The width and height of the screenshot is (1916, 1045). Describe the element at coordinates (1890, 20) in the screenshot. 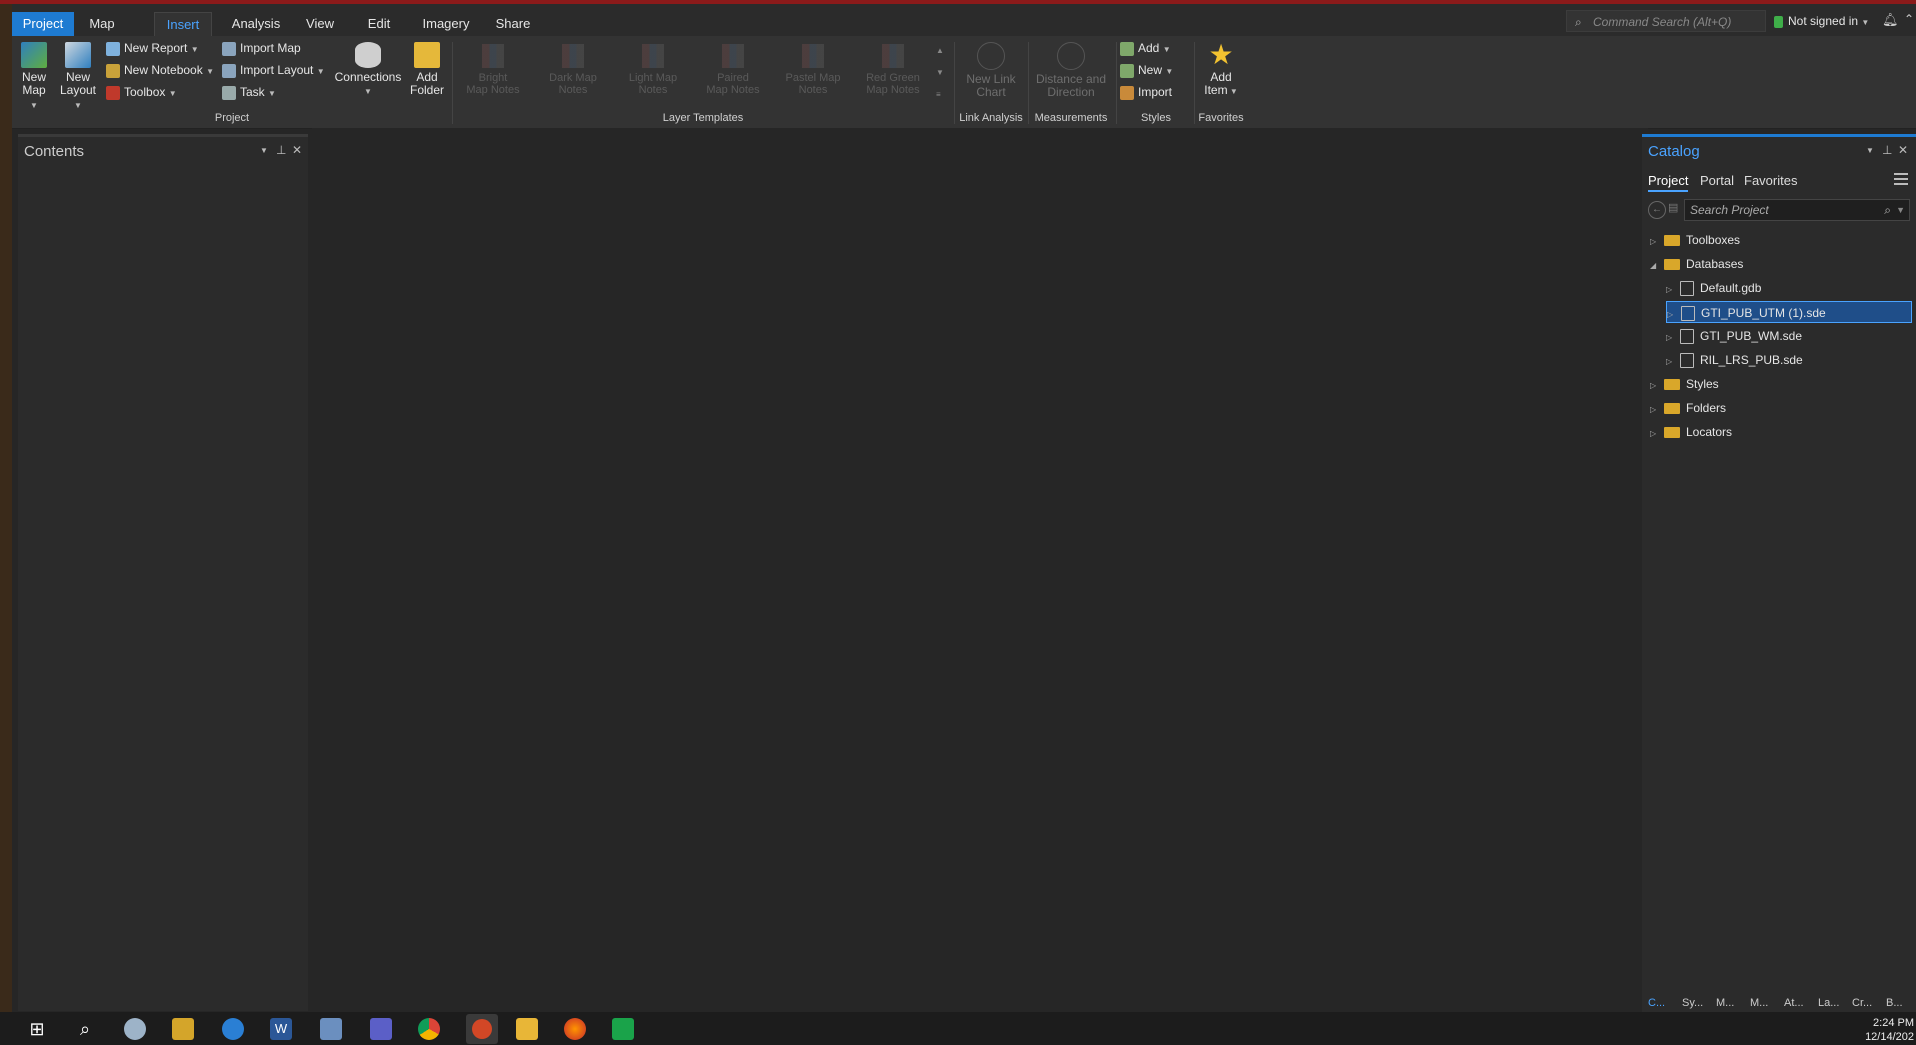

I see `notification-bell-icon: 🔔︎` at that location.